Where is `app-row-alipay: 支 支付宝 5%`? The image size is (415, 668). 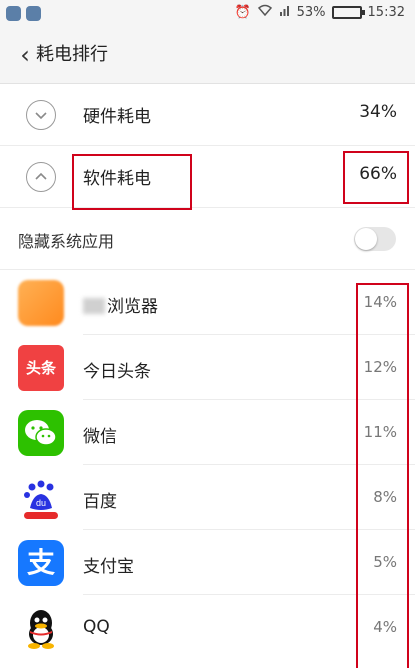 app-row-alipay: 支 支付宝 5% is located at coordinates (207, 562).